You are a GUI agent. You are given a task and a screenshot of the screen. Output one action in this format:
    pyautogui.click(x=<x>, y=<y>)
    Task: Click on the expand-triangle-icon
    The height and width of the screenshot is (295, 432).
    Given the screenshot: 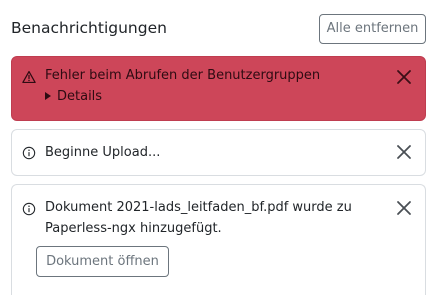 What is the action you would take?
    pyautogui.click(x=48, y=96)
    